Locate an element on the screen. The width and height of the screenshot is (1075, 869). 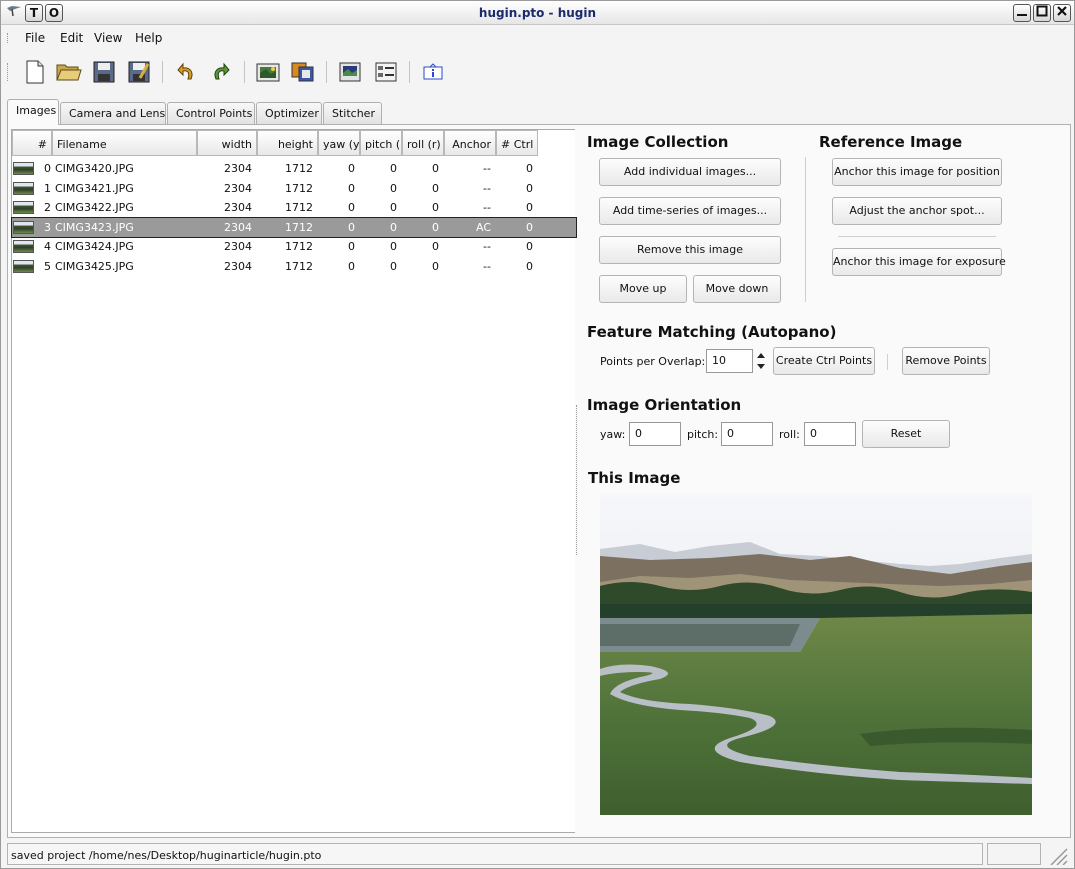
row-number: 0 is located at coordinates (47, 169).